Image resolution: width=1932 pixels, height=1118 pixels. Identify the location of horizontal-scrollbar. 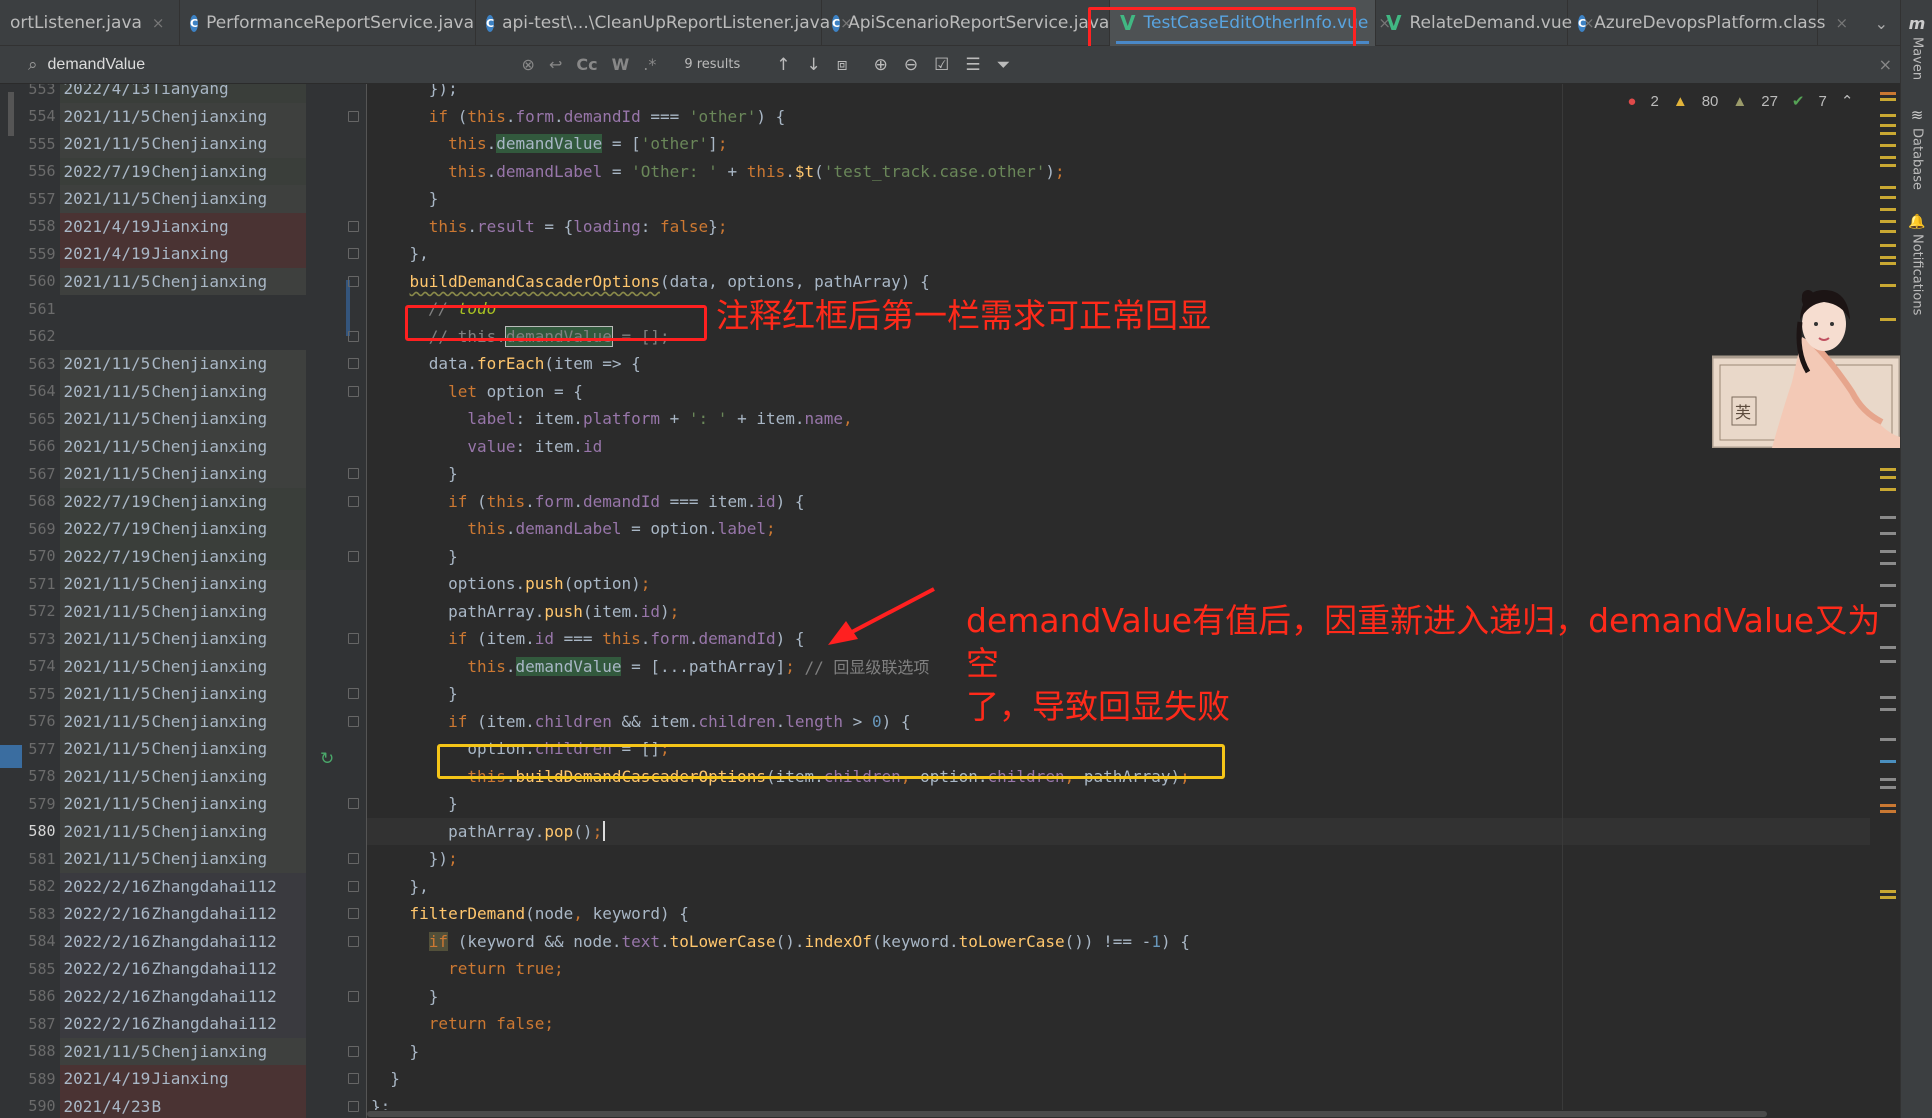
(1117, 1114).